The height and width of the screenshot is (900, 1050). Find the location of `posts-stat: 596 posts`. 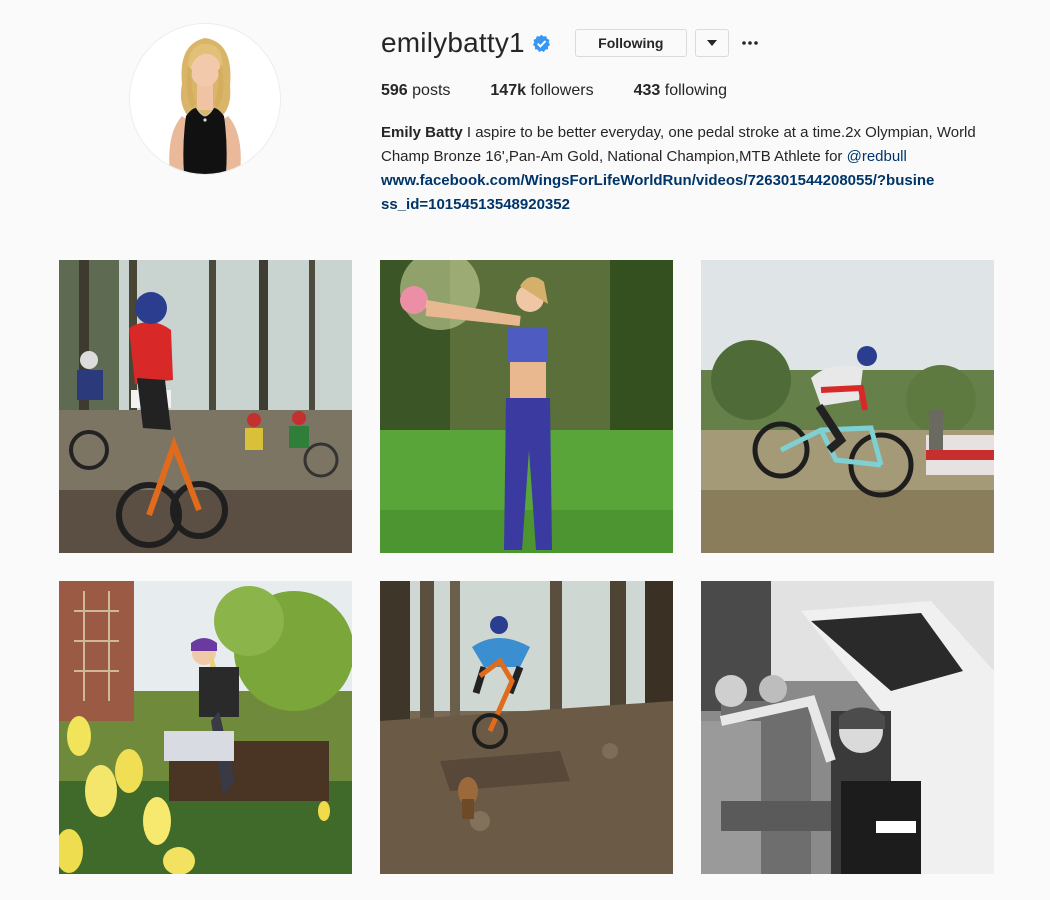

posts-stat: 596 posts is located at coordinates (415, 91).